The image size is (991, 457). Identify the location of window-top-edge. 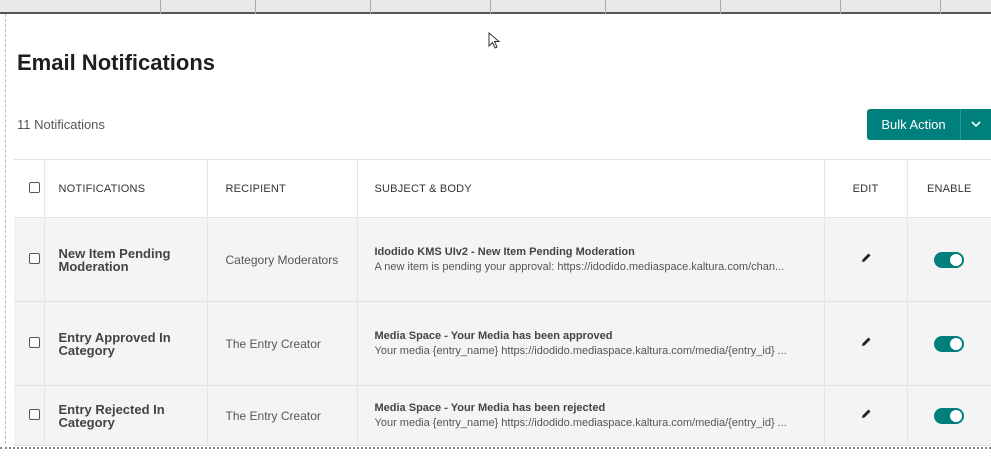
(495, 7).